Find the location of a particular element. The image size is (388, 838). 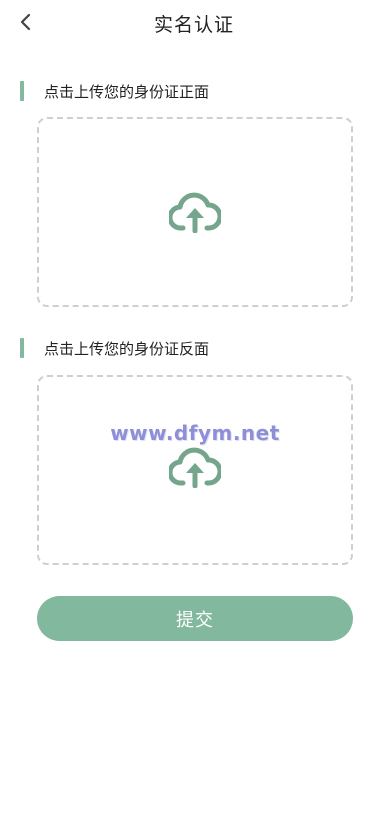

front-label-text: 点击上传您的身份证正面 is located at coordinates (127, 91).